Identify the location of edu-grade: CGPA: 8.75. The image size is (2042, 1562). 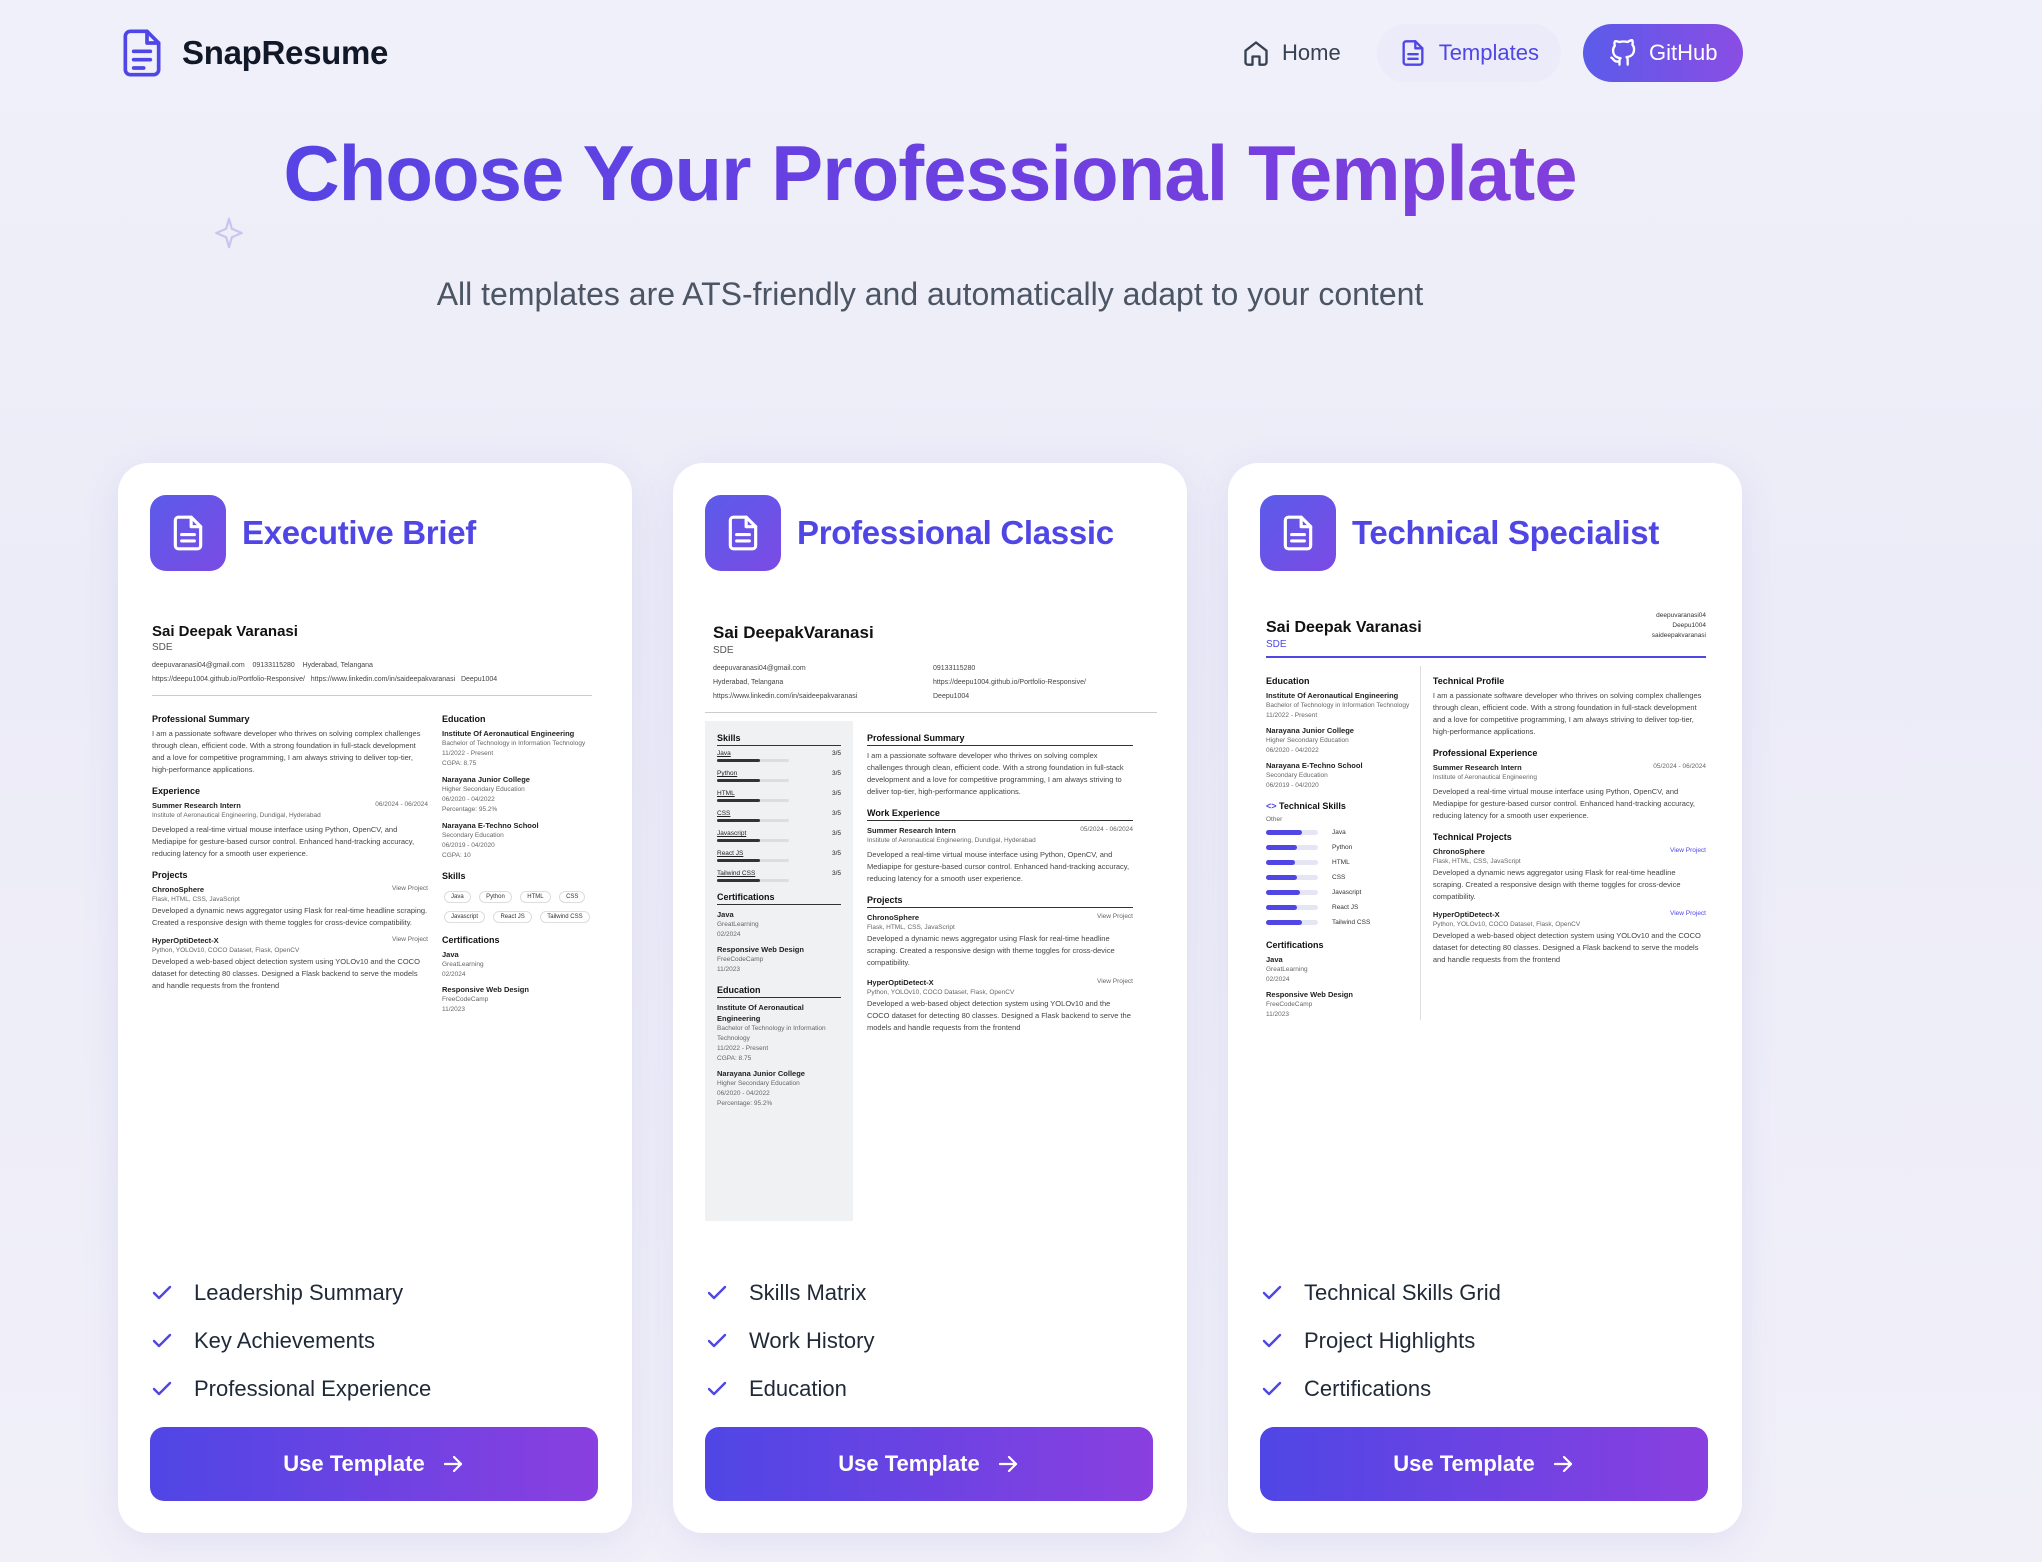
(734, 1058).